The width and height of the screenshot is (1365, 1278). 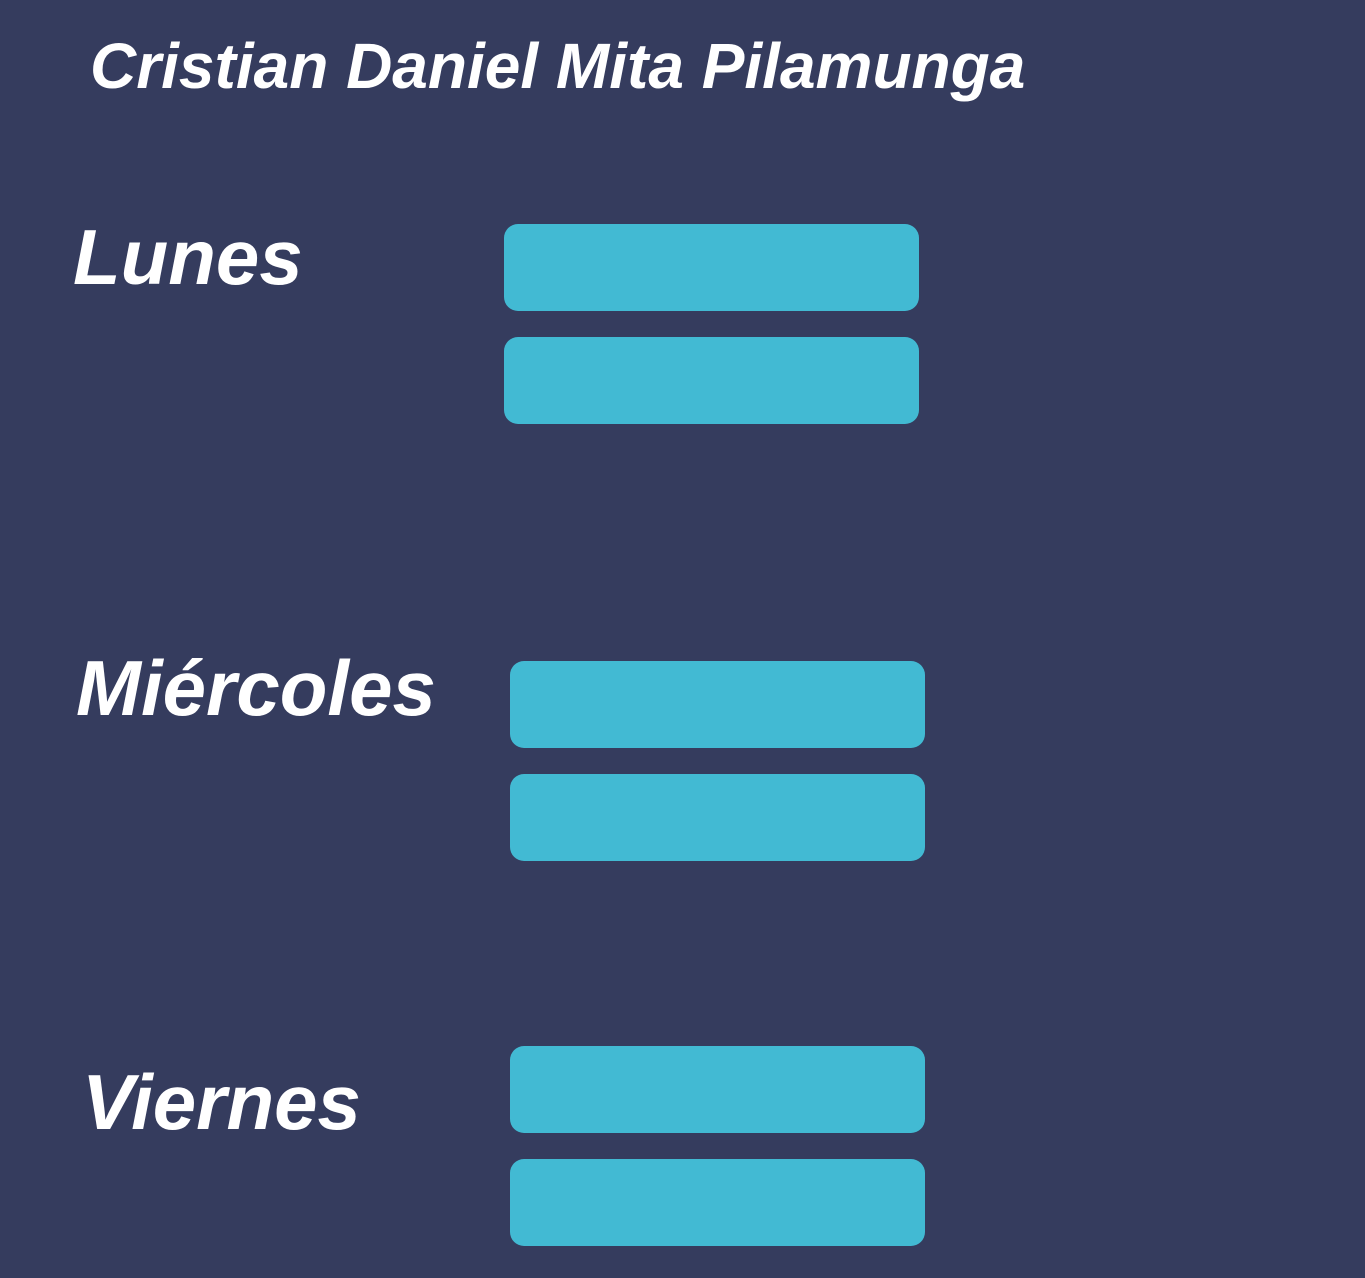 I want to click on day-label-viernes: Viernes, so click(x=221, y=1102).